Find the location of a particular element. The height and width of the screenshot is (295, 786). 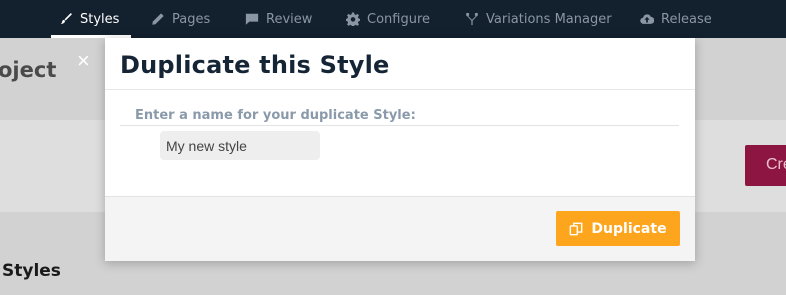

nav-tab-pages: Pages is located at coordinates (180, 19).